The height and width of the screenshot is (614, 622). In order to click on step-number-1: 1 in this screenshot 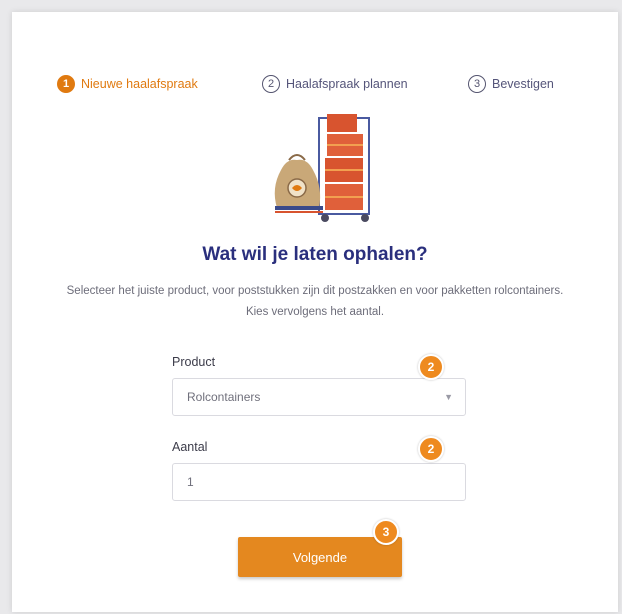, I will do `click(66, 84)`.